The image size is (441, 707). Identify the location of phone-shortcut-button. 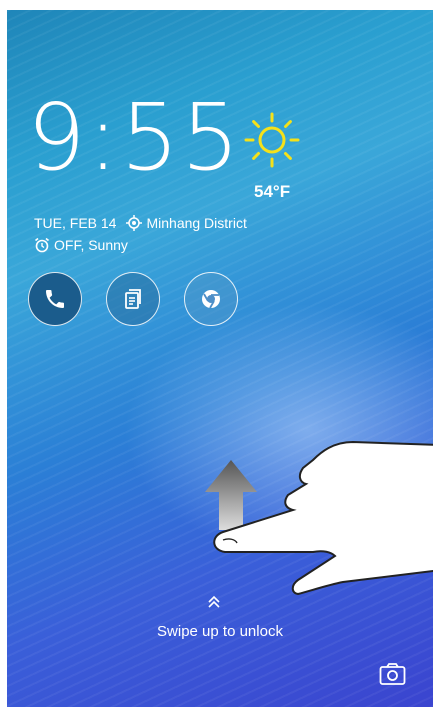
(55, 299).